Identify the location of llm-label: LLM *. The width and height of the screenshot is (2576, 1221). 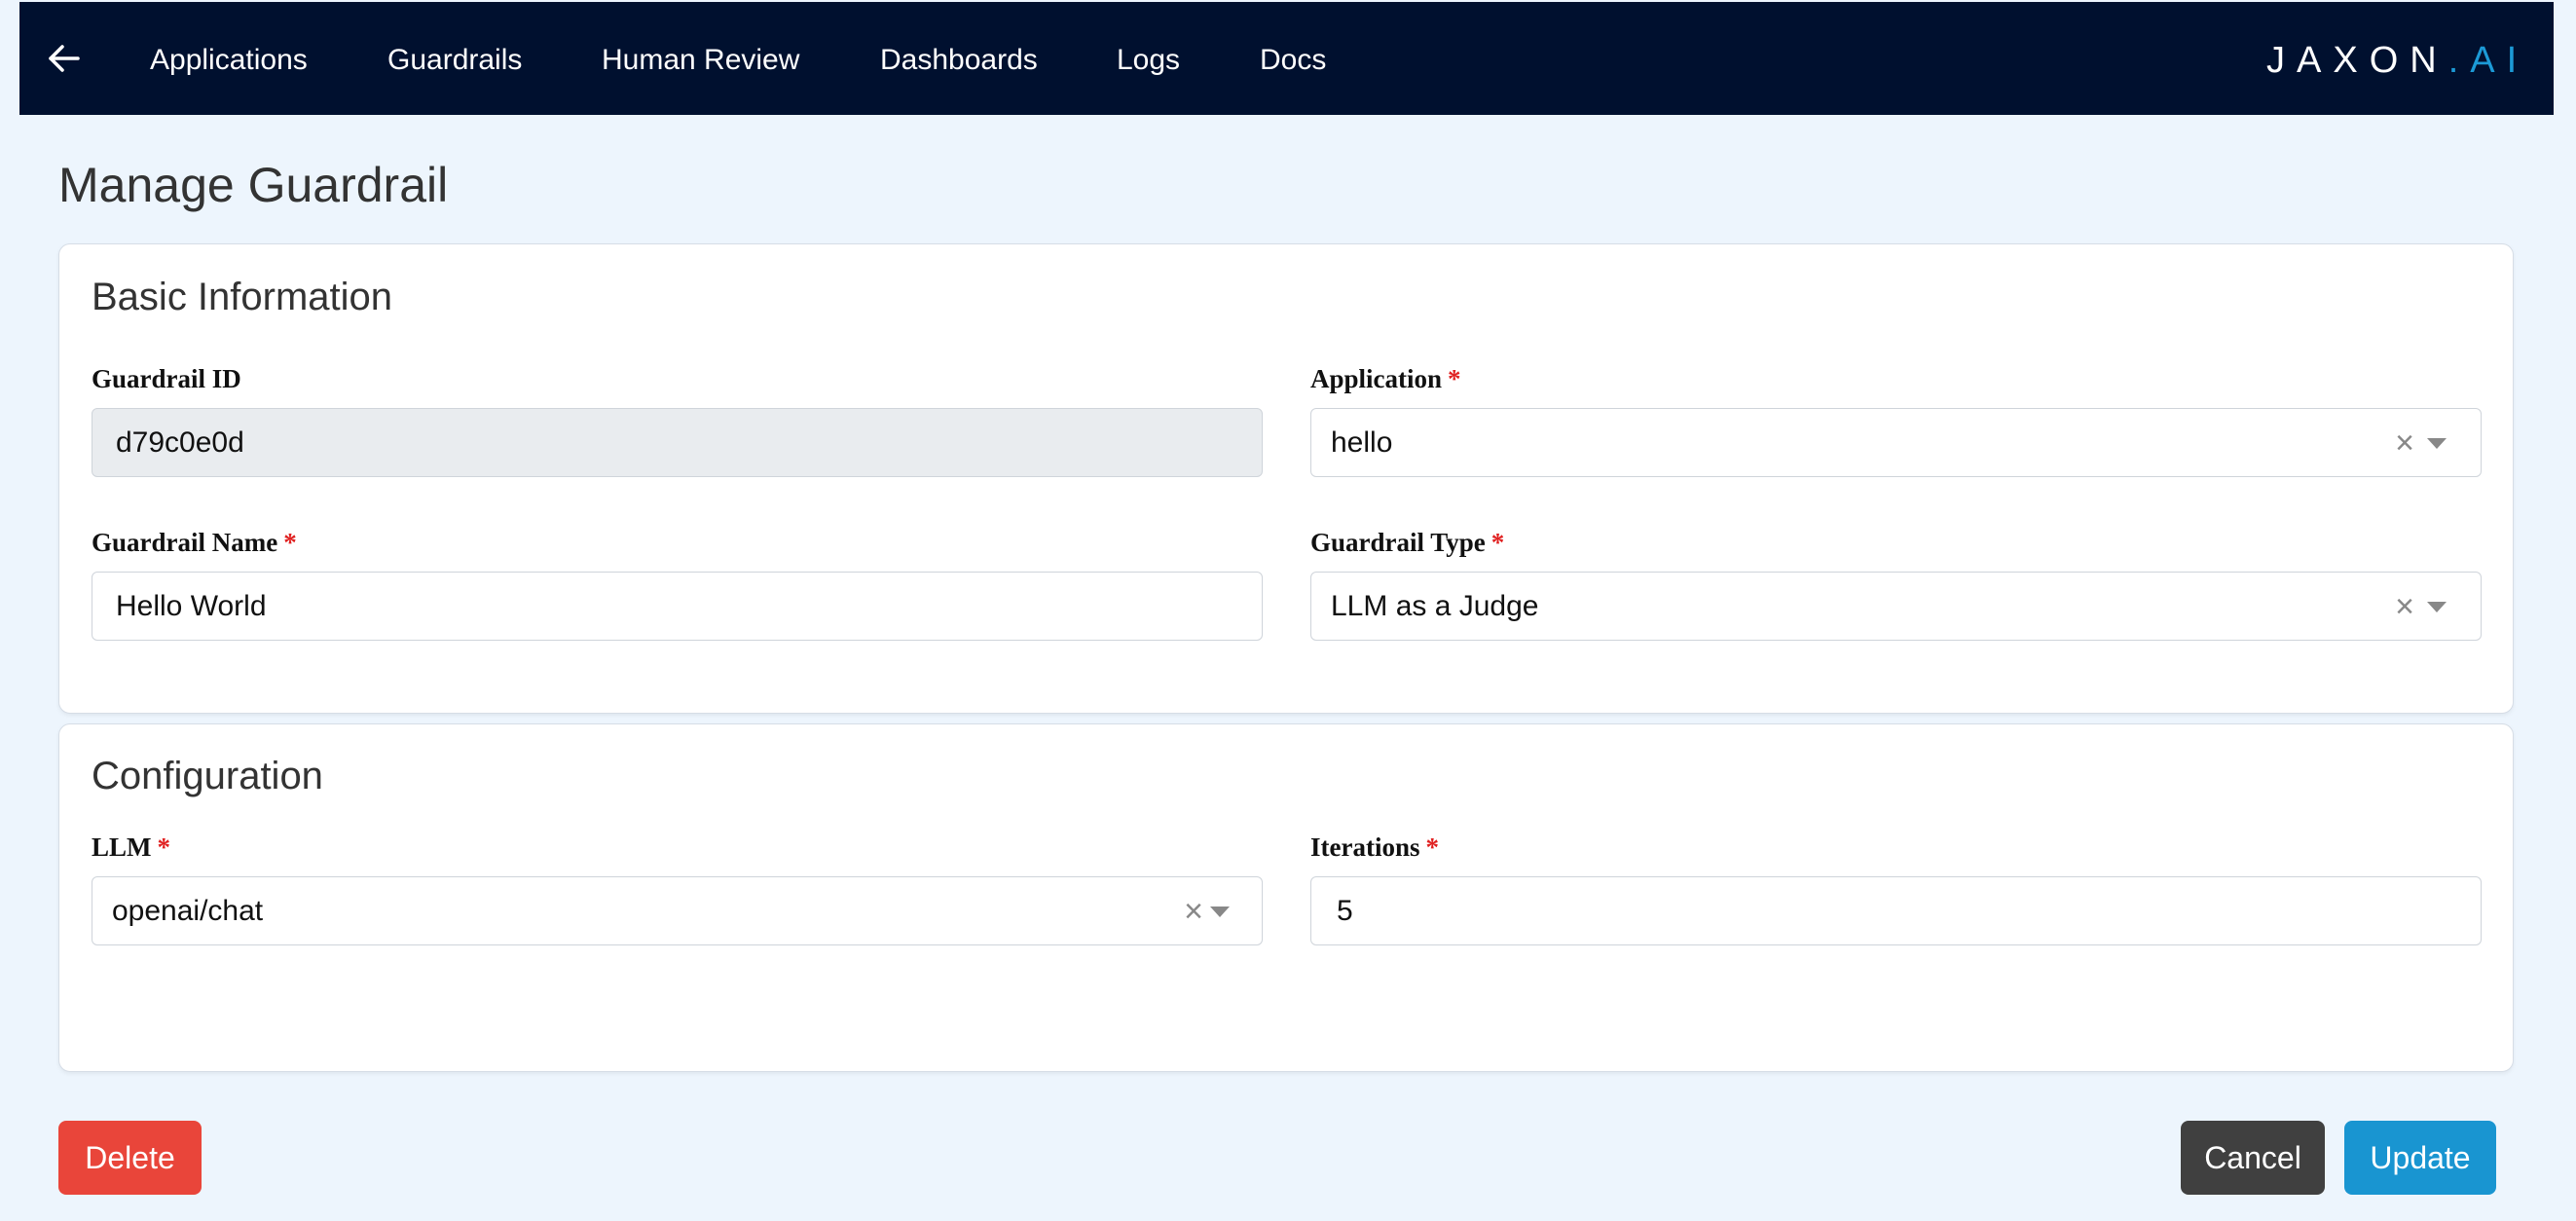
(131, 847).